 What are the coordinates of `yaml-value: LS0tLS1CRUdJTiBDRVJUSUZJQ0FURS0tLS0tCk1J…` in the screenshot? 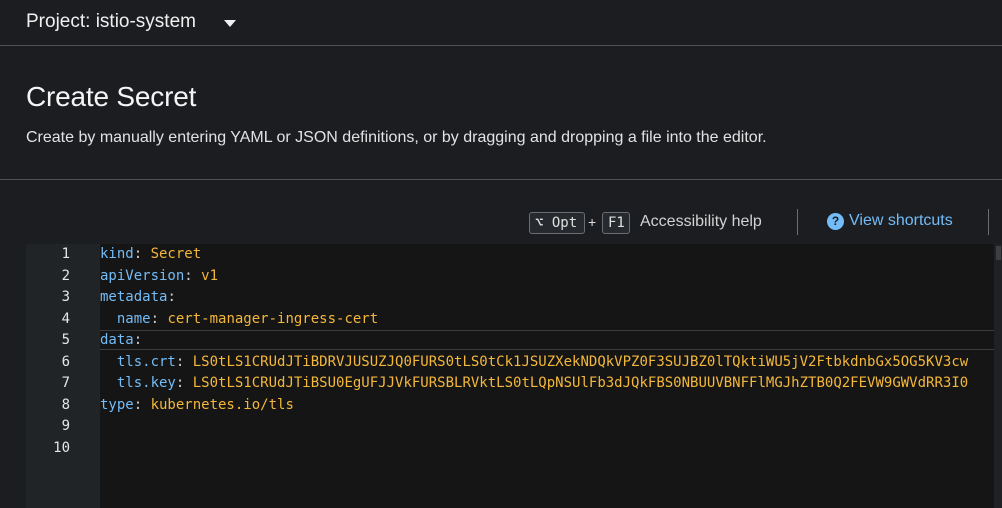 It's located at (580, 361).